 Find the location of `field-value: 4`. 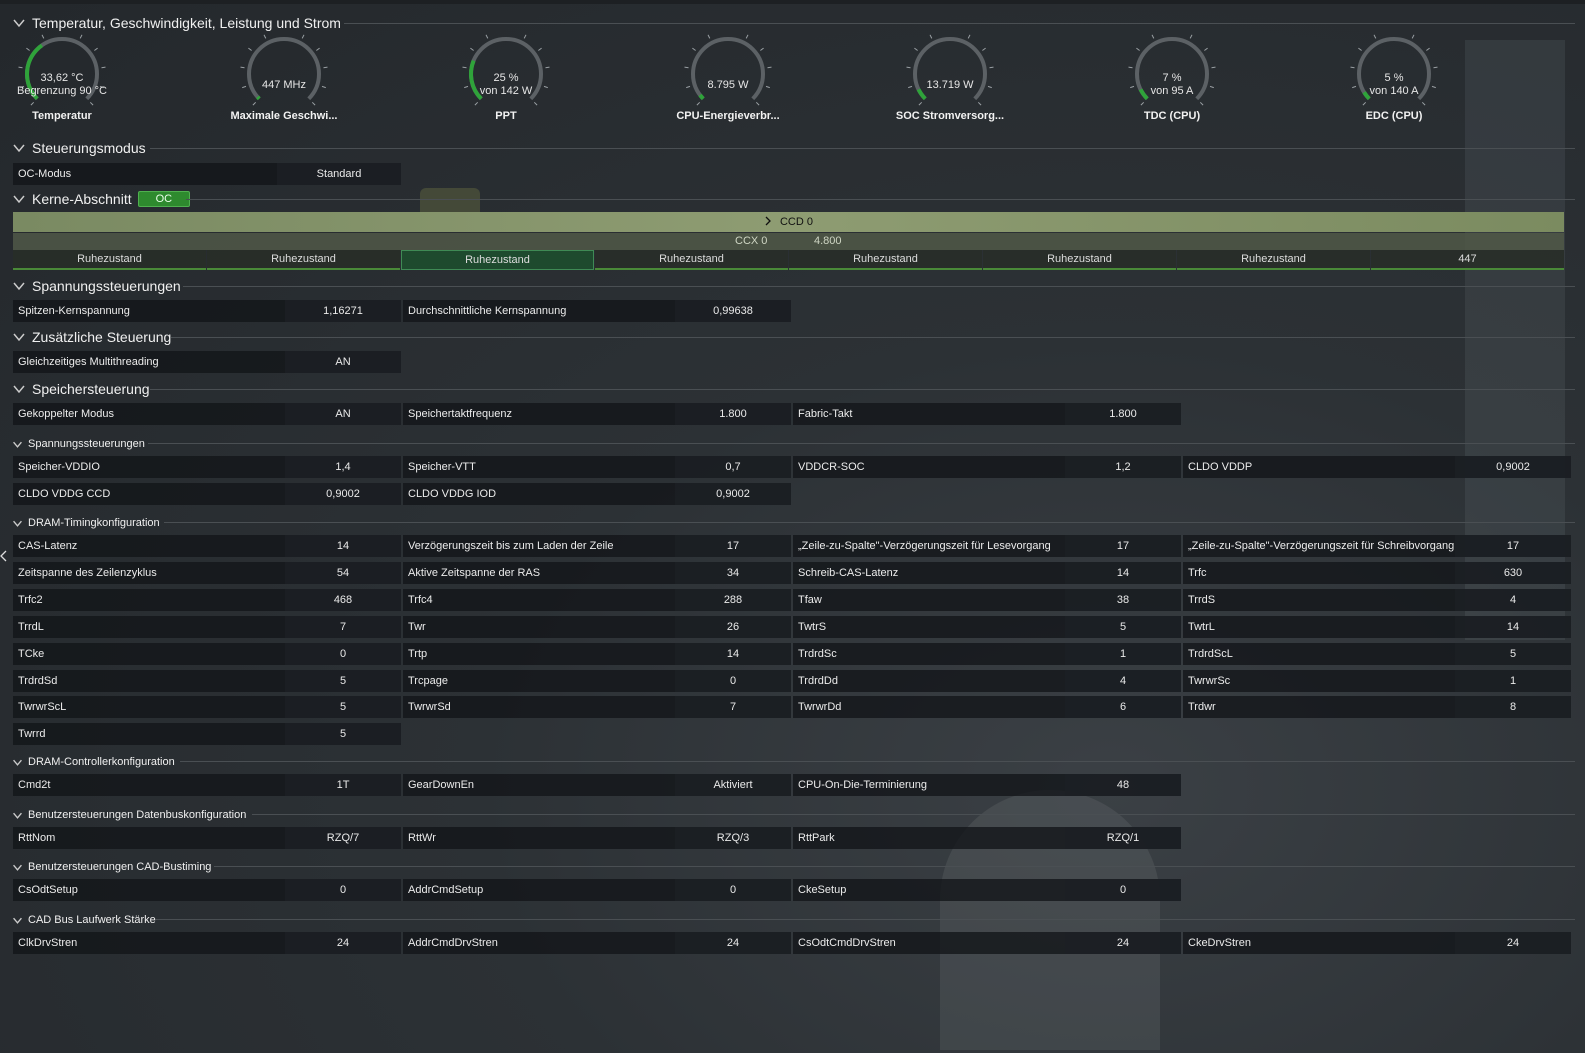

field-value: 4 is located at coordinates (1513, 599).